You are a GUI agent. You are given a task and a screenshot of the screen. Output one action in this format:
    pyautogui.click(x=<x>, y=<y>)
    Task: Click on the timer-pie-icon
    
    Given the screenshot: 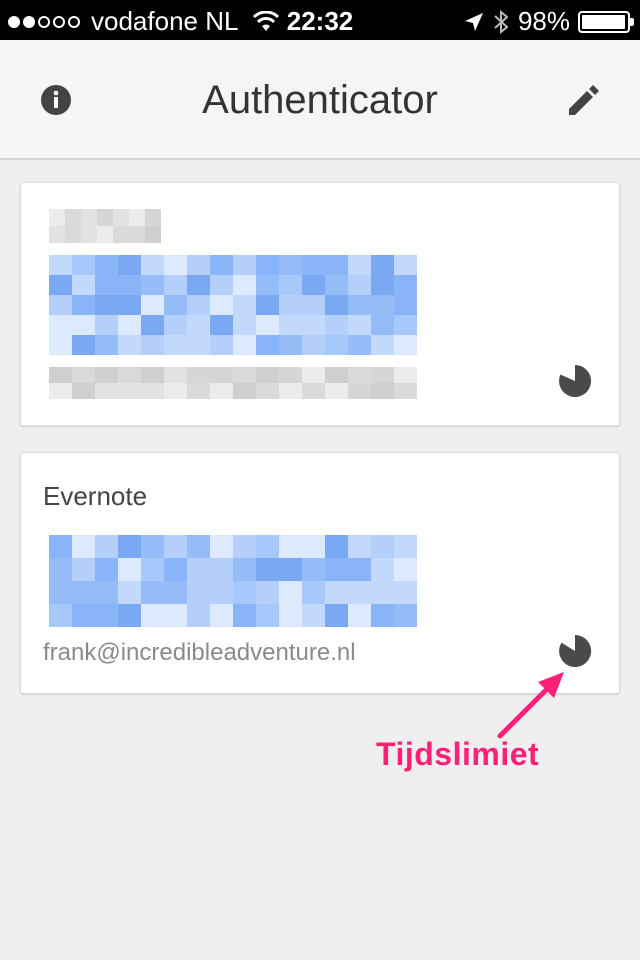 What is the action you would take?
    pyautogui.click(x=575, y=381)
    